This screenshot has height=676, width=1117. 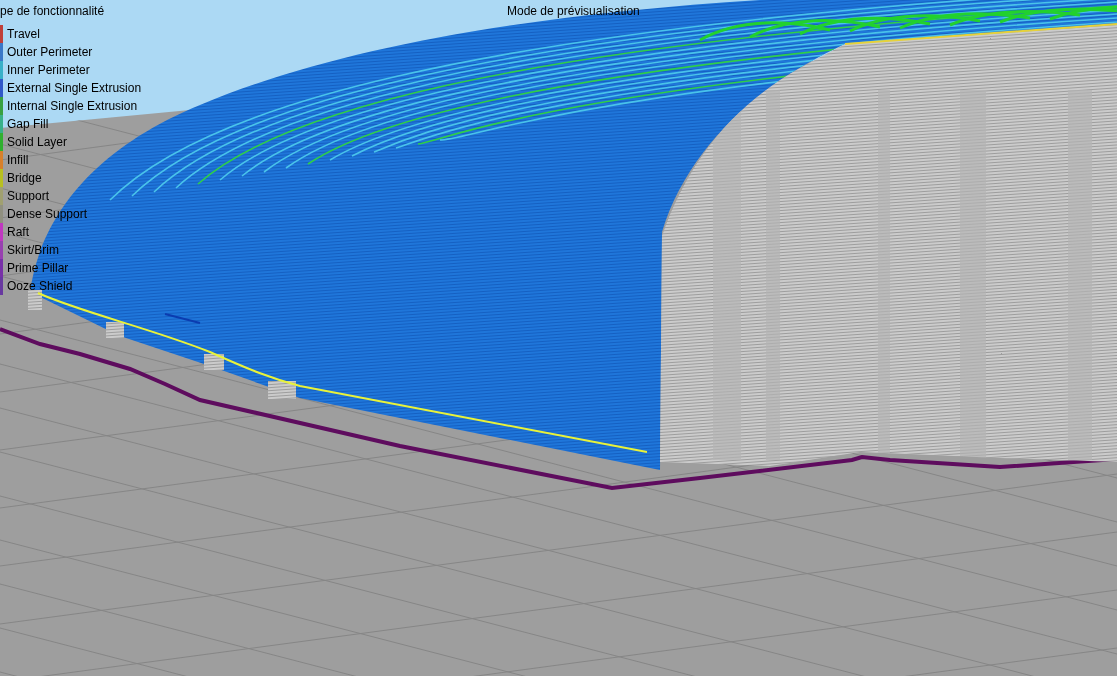 I want to click on legend-label: Infill, so click(x=18, y=160).